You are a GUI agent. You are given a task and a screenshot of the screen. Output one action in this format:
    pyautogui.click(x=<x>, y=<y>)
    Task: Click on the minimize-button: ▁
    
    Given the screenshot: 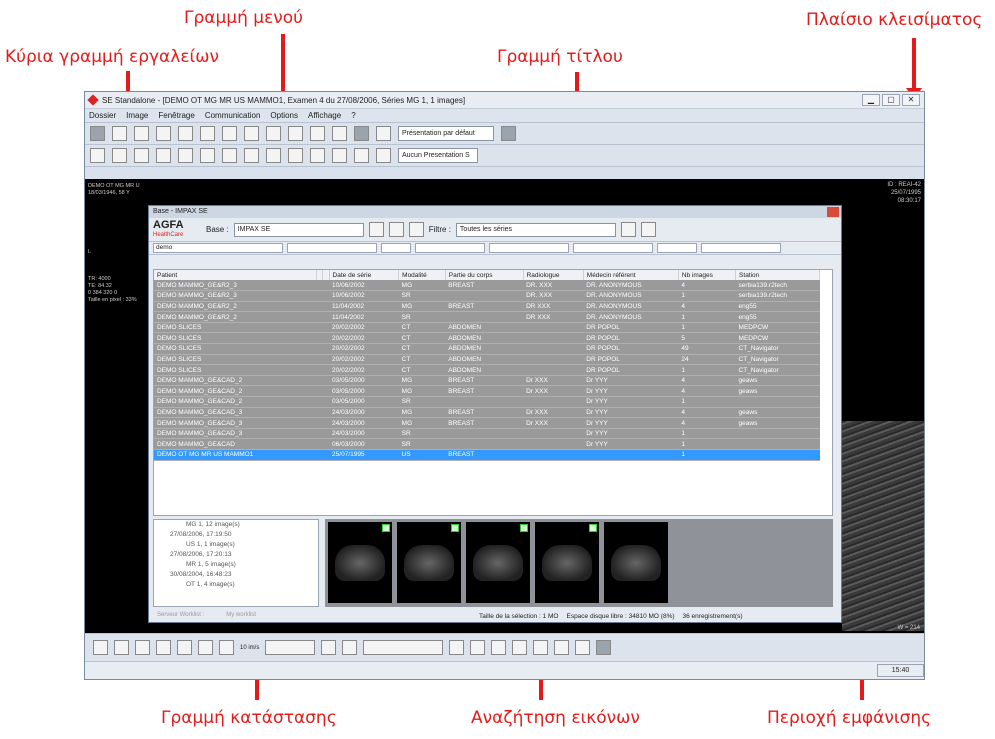 What is the action you would take?
    pyautogui.click(x=871, y=100)
    